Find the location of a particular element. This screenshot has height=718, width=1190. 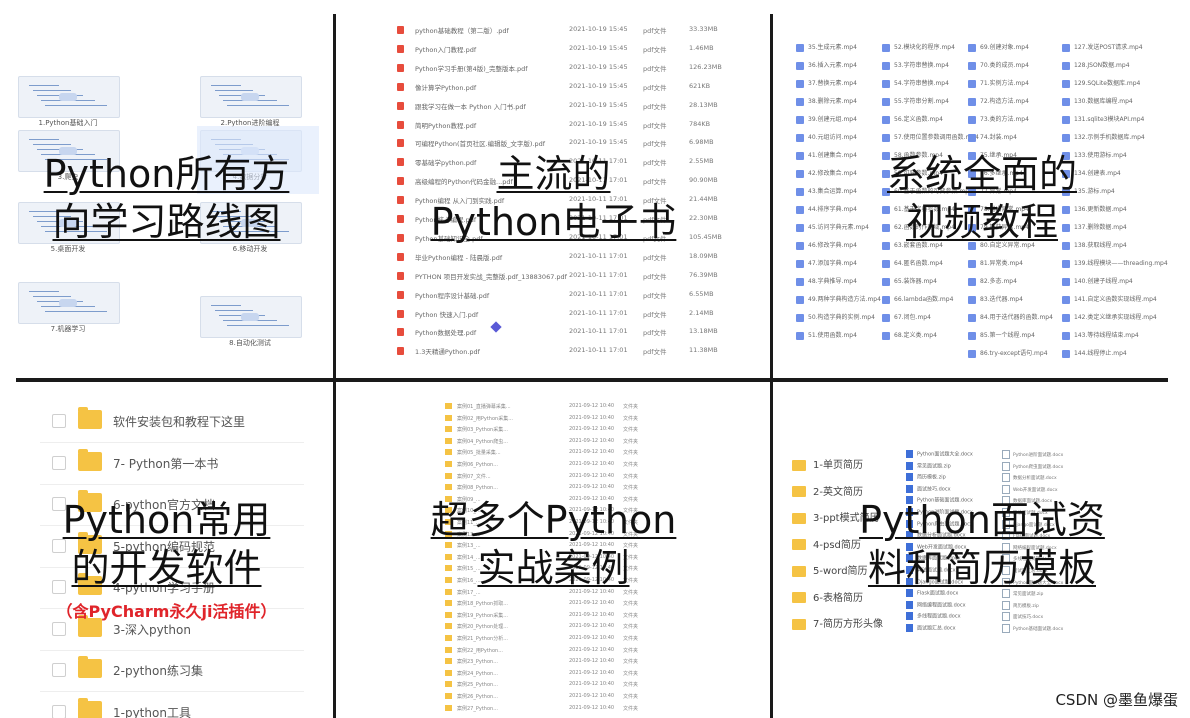

video-file-row: 139.线程模块——threading.mp4 is located at coordinates (1115, 264).